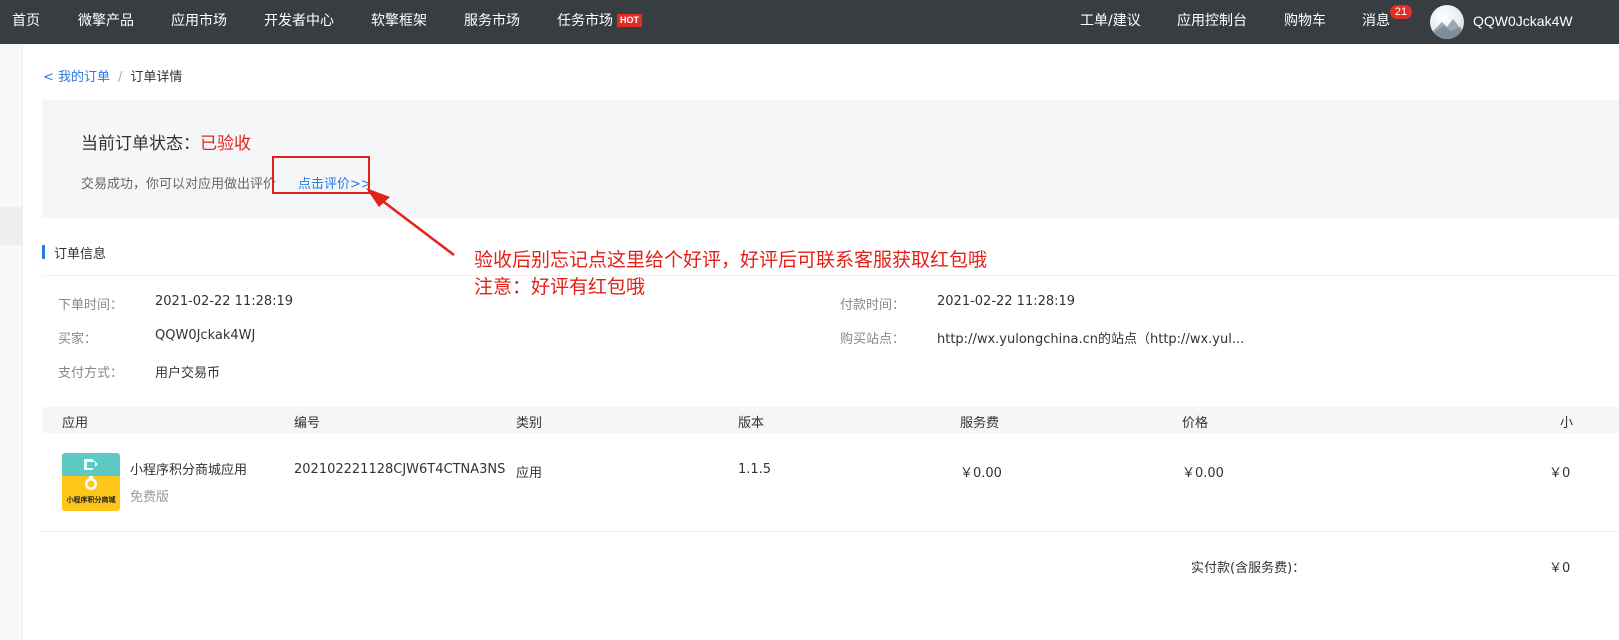  I want to click on payment-method-value: 用户交易币, so click(188, 373).